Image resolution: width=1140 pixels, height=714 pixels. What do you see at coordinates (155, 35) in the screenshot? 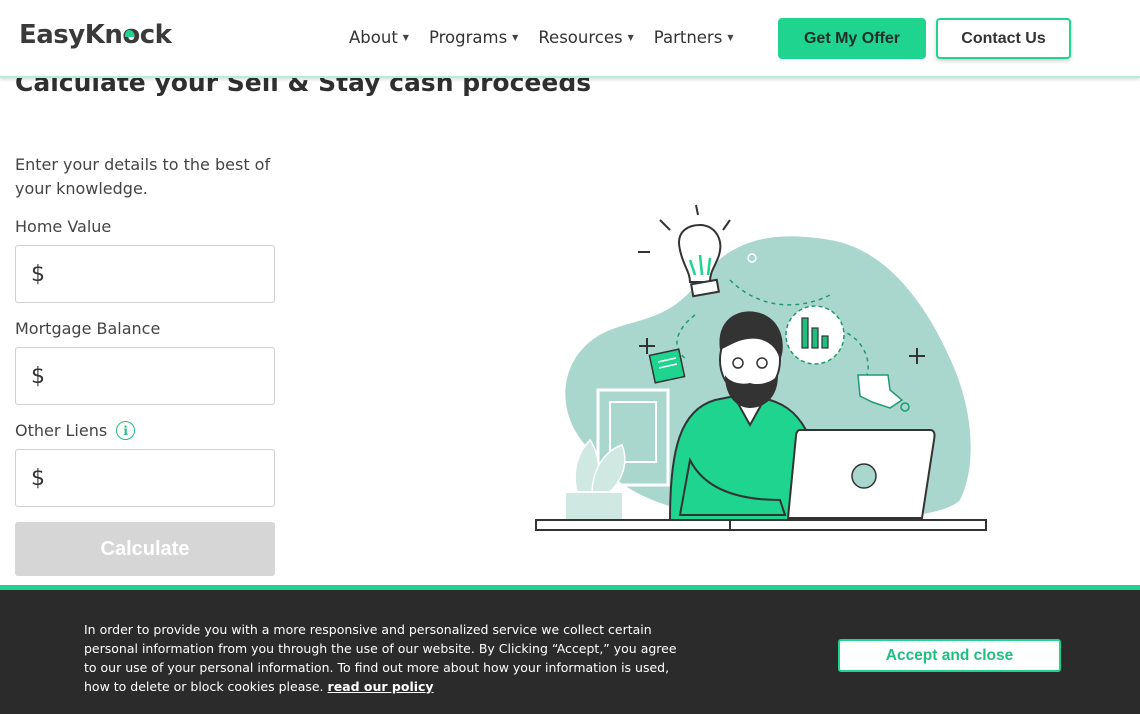
I see `logo-suffix: ck` at bounding box center [155, 35].